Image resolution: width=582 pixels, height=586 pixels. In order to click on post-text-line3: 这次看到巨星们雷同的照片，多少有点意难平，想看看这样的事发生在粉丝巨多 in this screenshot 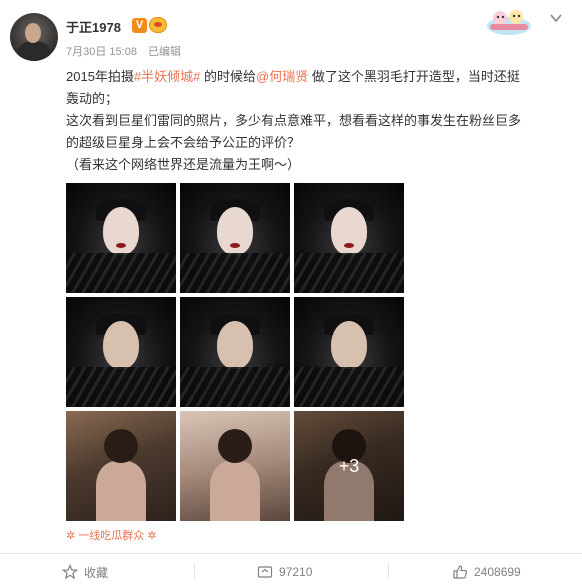, I will do `click(294, 120)`.